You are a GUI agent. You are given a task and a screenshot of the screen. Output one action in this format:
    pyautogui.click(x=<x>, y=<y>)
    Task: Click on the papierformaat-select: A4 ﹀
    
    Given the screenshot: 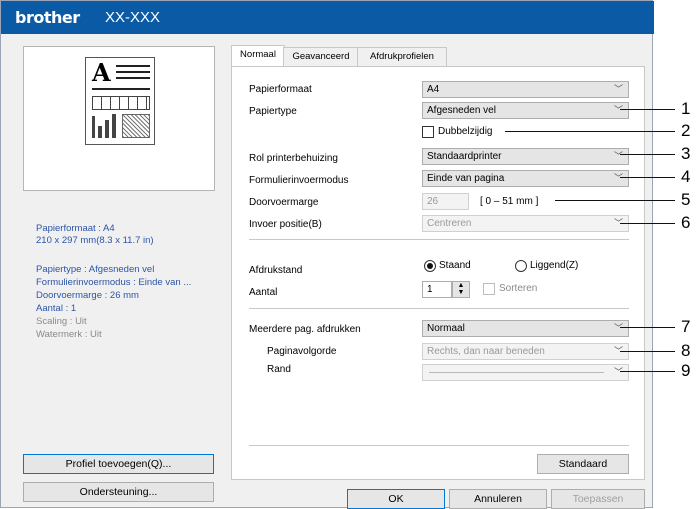 What is the action you would take?
    pyautogui.click(x=525, y=89)
    